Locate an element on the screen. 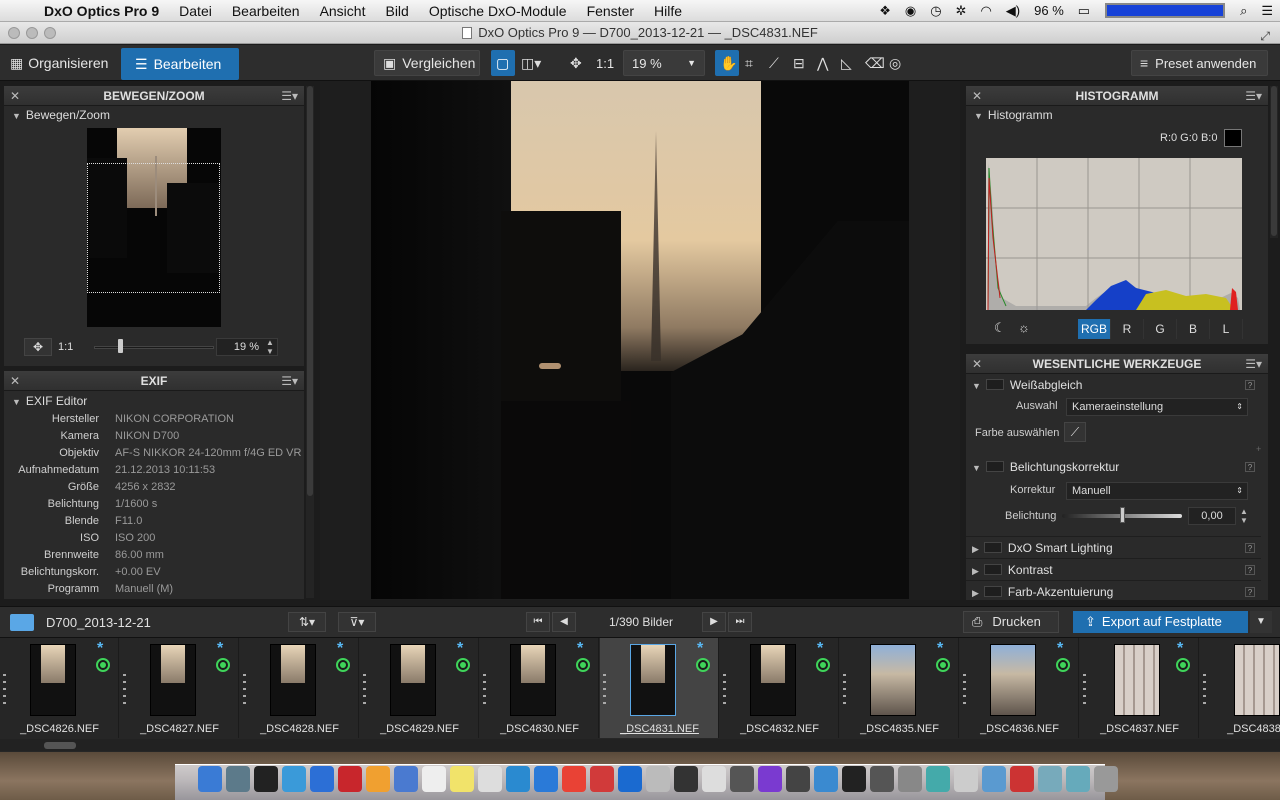 The image size is (1280, 800). filmstrip-thumbnail: * _DSC4827.NEF is located at coordinates (179, 688).